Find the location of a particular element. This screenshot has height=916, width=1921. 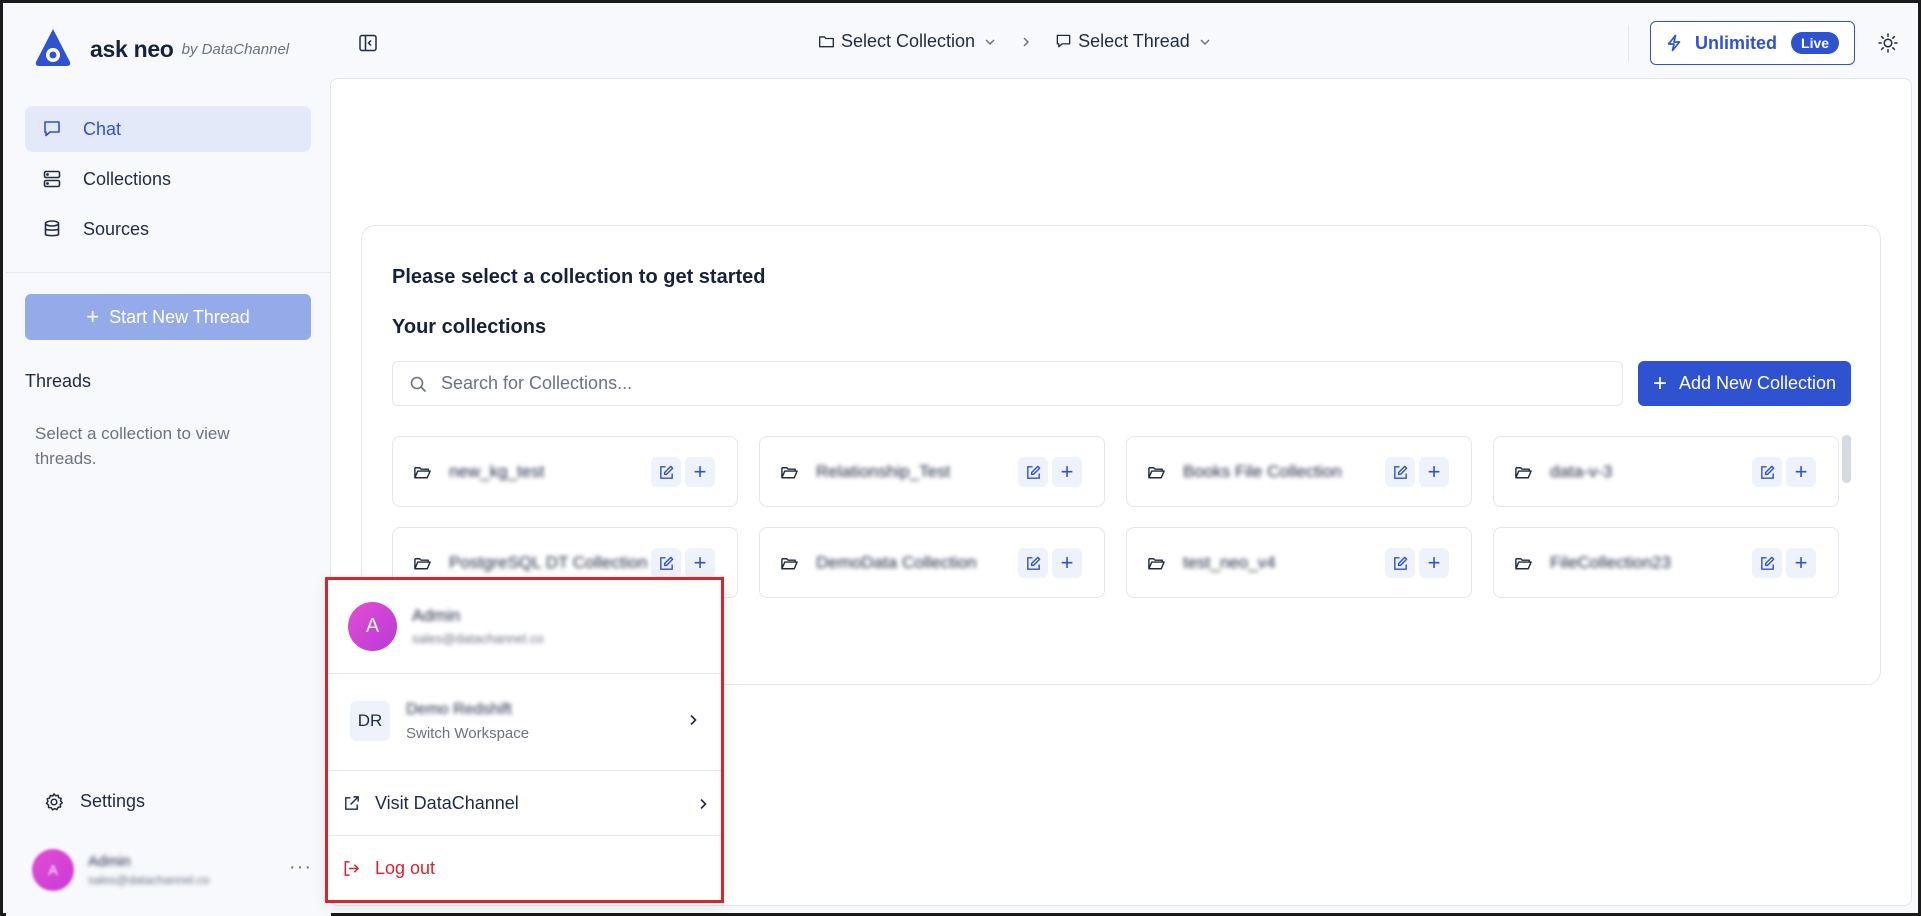

sidebar-toggle-icon is located at coordinates (368, 43).